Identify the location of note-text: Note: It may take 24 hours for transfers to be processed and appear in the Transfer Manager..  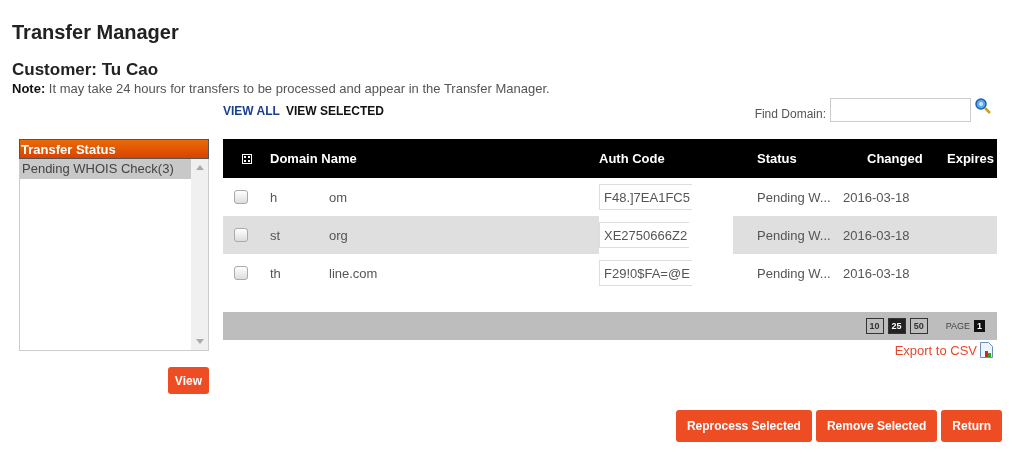
(281, 89).